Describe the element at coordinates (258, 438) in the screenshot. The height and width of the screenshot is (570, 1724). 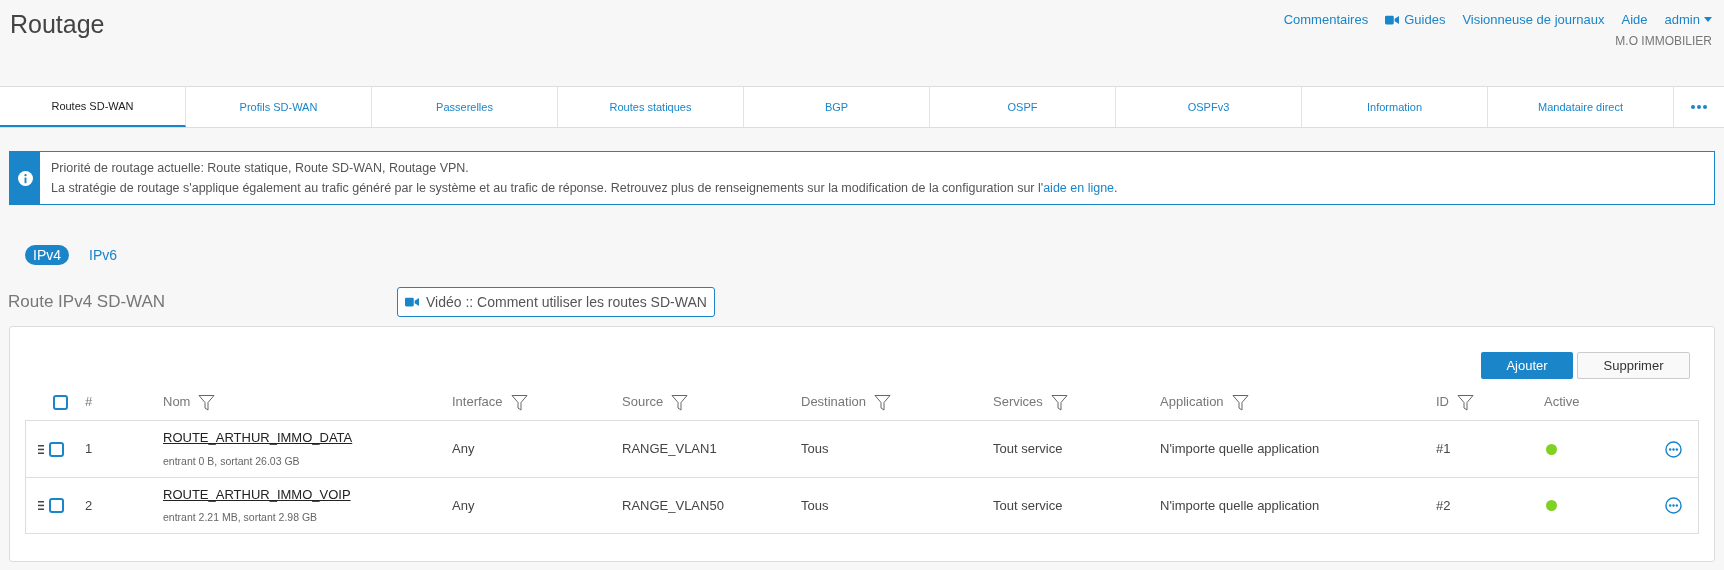
I see `route-name-link: ROUTE_ARTHUR_IMMO_DATA` at that location.